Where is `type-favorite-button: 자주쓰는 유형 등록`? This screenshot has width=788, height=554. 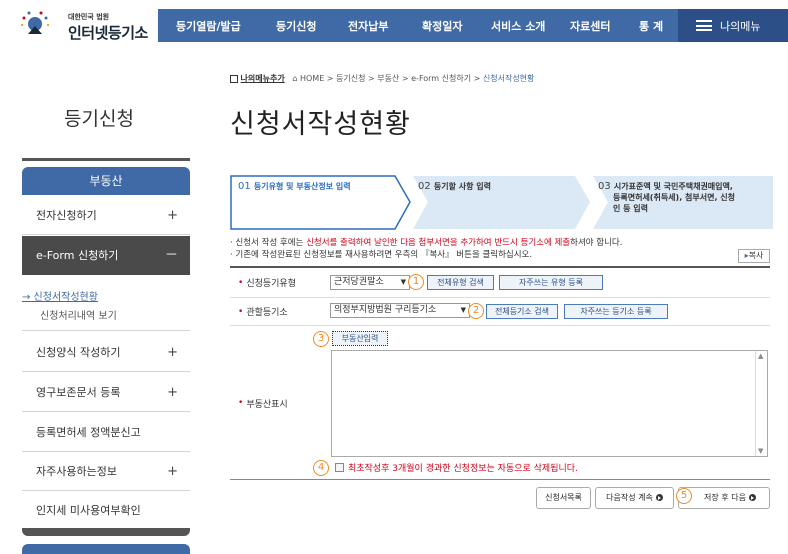 type-favorite-button: 자주쓰는 유형 등록 is located at coordinates (551, 282).